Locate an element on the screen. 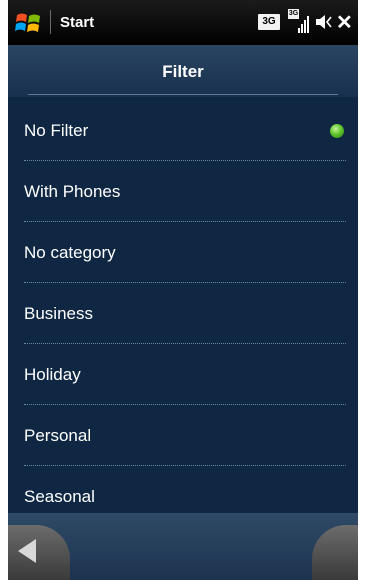 This screenshot has width=366, height=580. status-bar: Start 3G 3G ✕ is located at coordinates (183, 22).